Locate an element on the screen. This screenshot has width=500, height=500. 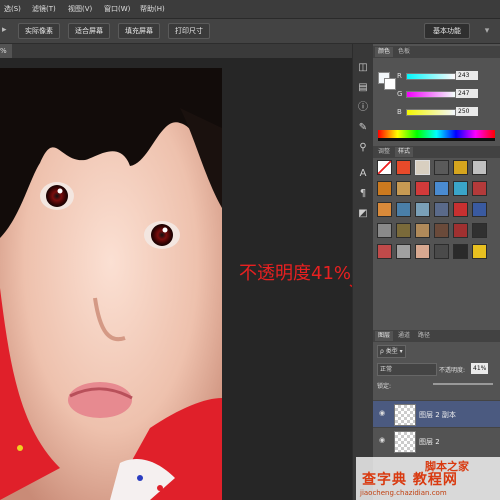
watermark-text: 查字典 教程网 is located at coordinates (410, 480).